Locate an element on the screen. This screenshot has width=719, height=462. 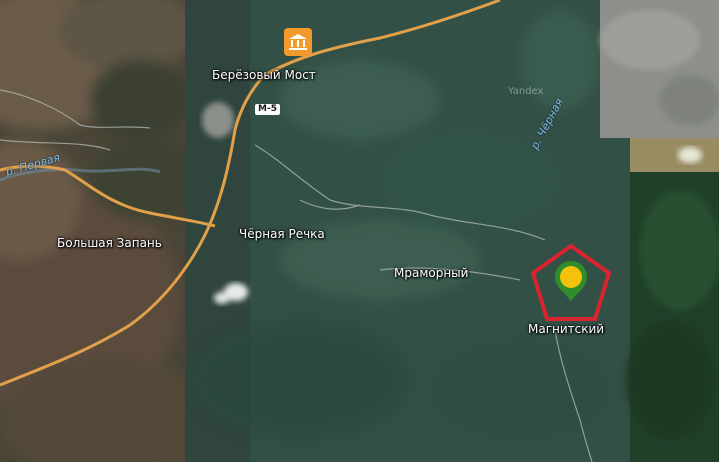
location-marker is located at coordinates (571, 285).